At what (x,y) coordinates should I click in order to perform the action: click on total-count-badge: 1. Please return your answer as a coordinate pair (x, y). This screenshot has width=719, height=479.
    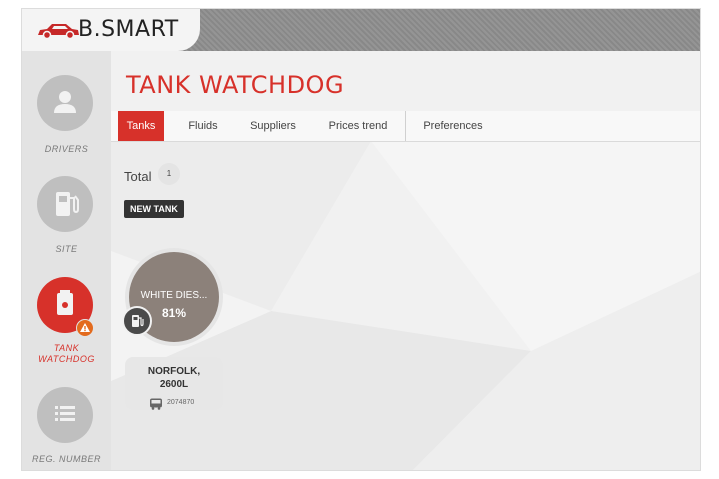
    Looking at the image, I should click on (169, 174).